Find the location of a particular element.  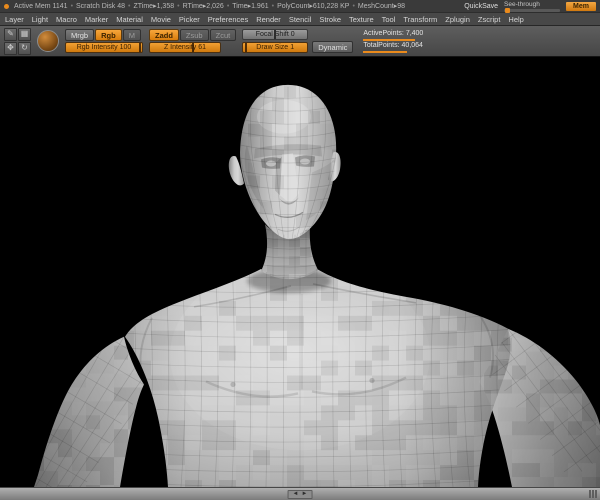

active-points: ActivePoints: 7,400 is located at coordinates (393, 33).